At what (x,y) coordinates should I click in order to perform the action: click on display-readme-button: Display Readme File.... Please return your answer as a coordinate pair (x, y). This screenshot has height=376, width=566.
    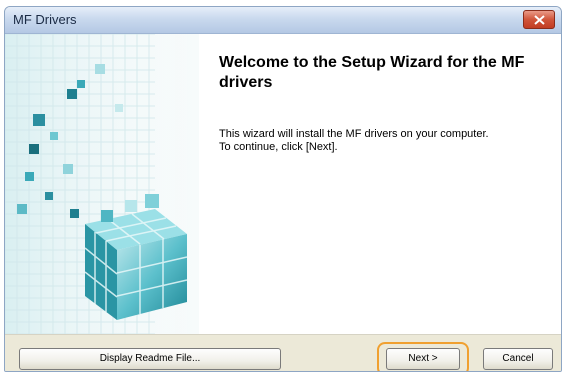
    Looking at the image, I should click on (150, 359).